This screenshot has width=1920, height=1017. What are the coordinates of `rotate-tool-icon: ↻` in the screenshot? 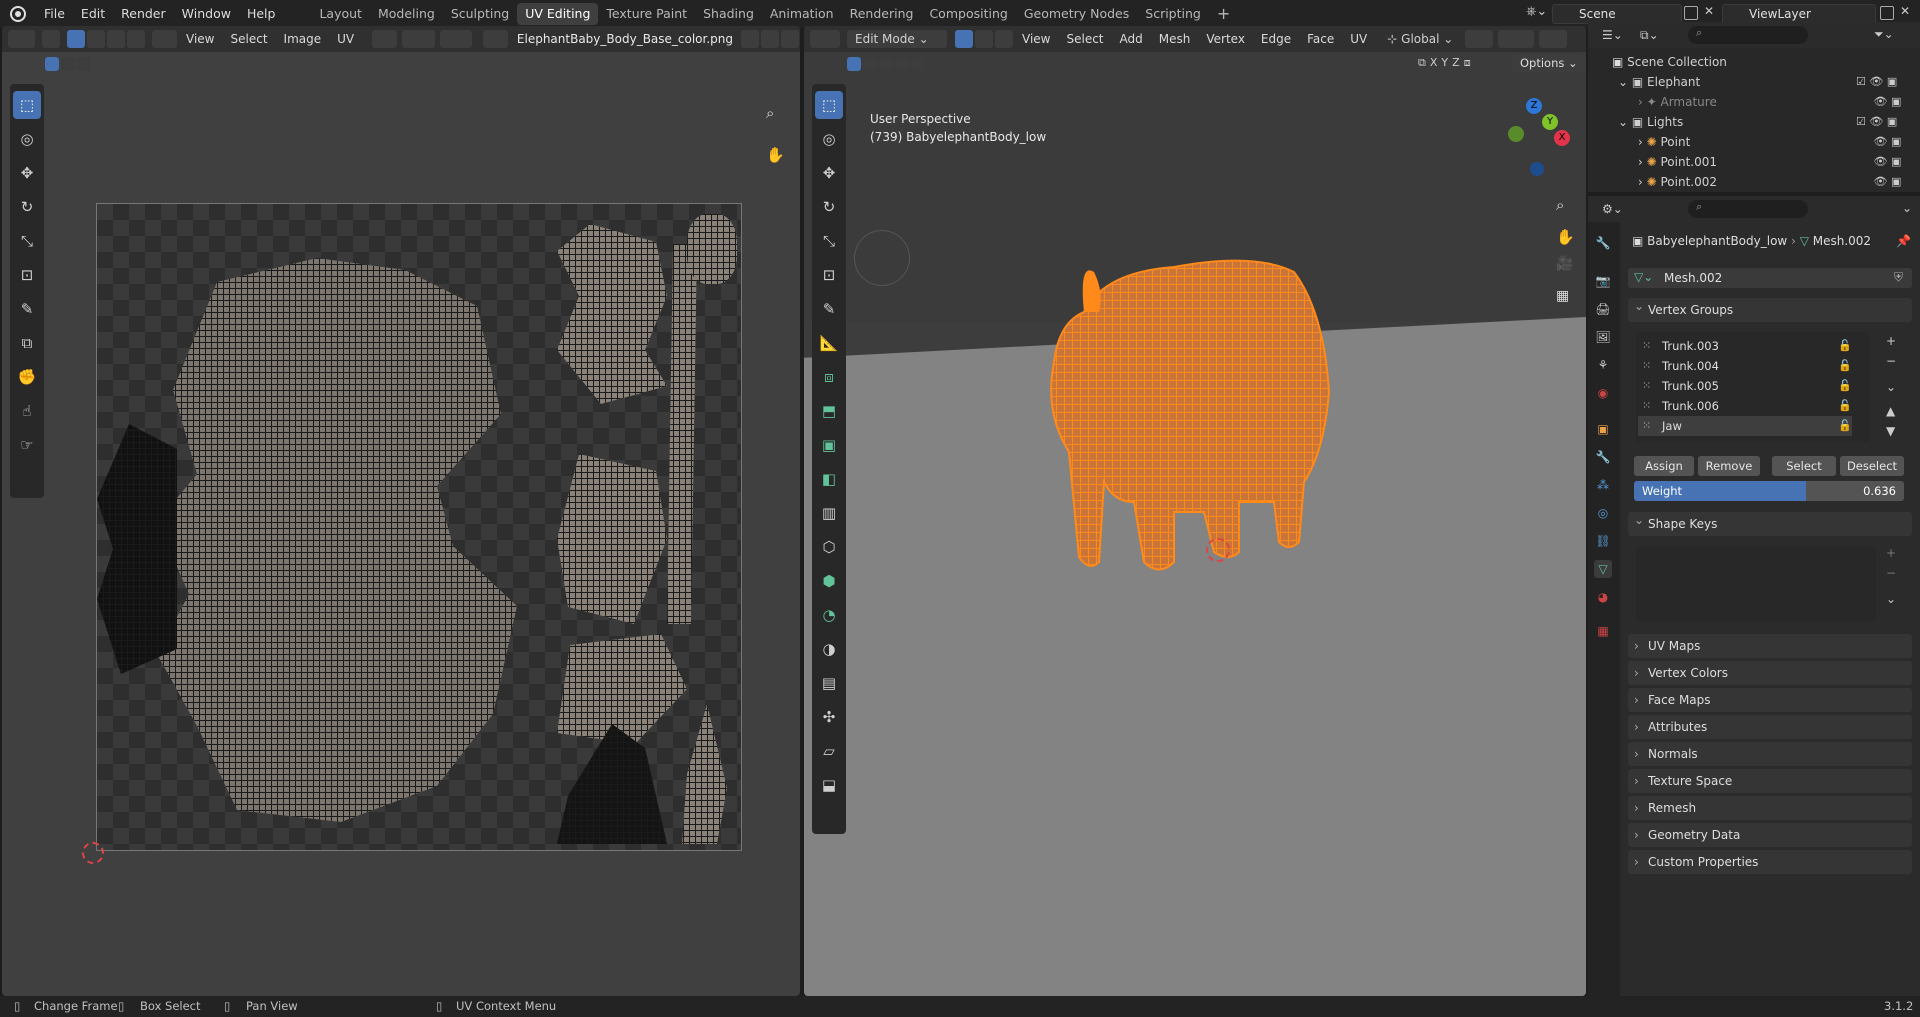 It's located at (27, 207).